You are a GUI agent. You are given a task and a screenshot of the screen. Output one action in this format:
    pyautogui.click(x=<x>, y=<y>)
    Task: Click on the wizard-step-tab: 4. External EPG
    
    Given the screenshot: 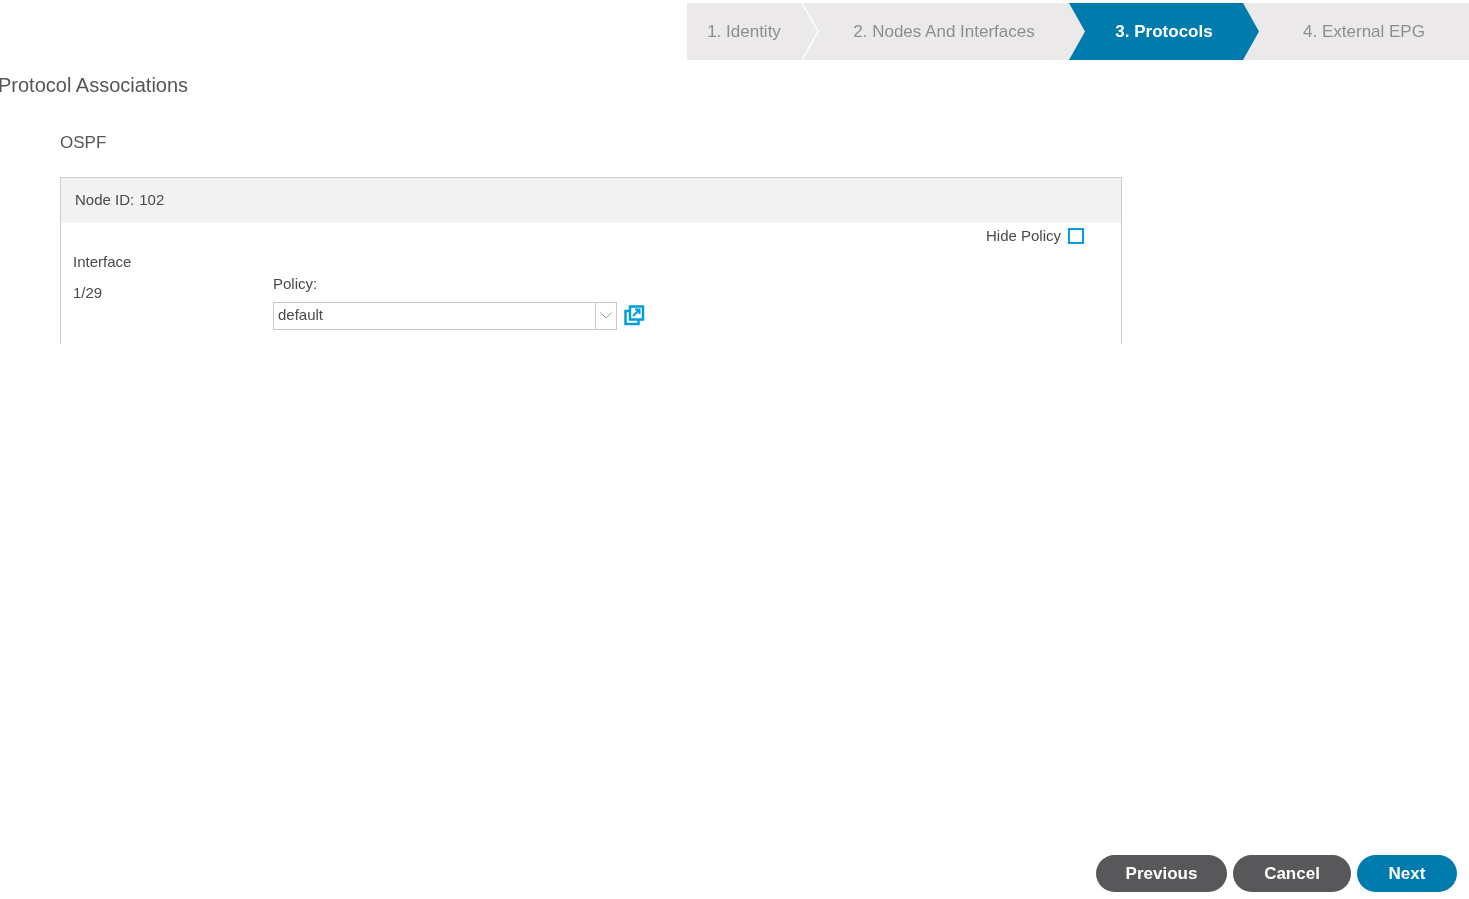 What is the action you would take?
    pyautogui.click(x=1364, y=31)
    